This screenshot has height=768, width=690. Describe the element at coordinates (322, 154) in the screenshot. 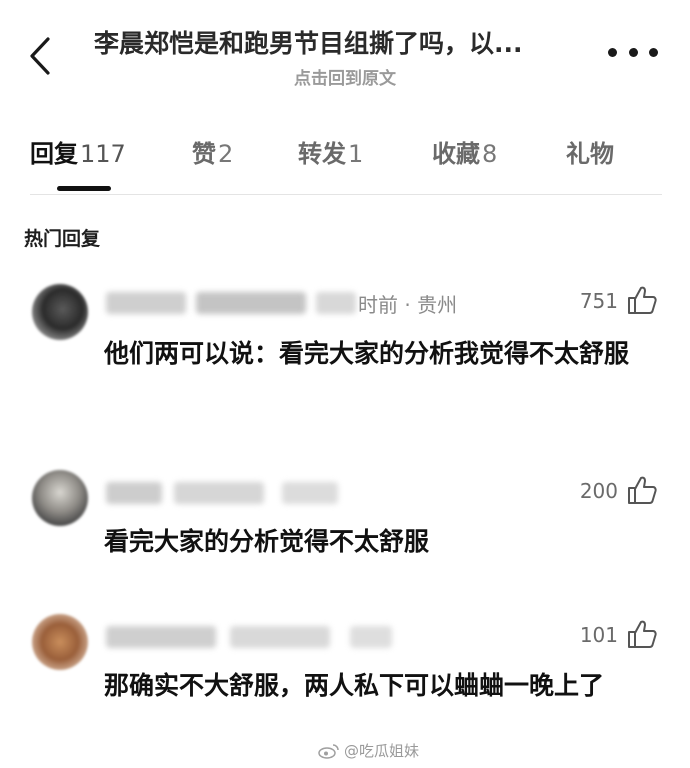

I see `tab-label: 转发` at that location.